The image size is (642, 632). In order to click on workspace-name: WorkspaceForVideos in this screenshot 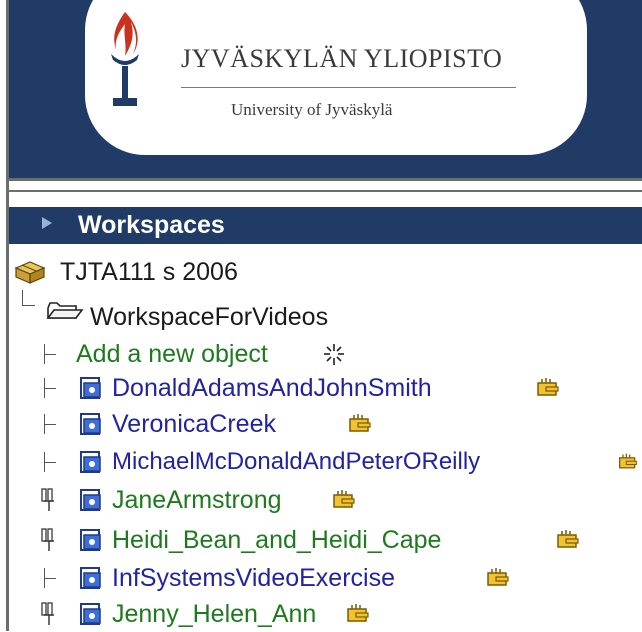, I will do `click(209, 317)`.